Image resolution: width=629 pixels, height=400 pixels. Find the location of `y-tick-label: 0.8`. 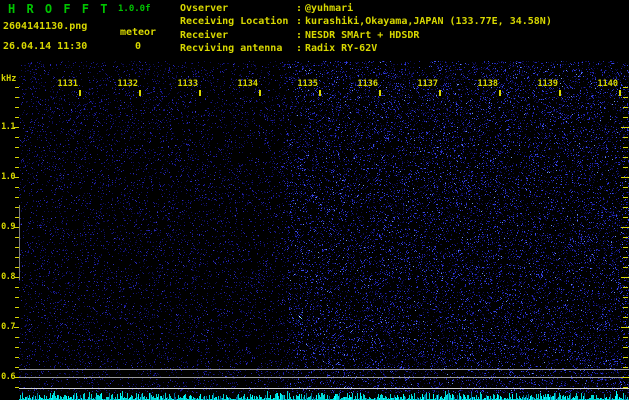

y-tick-label: 0.8 is located at coordinates (8, 277).